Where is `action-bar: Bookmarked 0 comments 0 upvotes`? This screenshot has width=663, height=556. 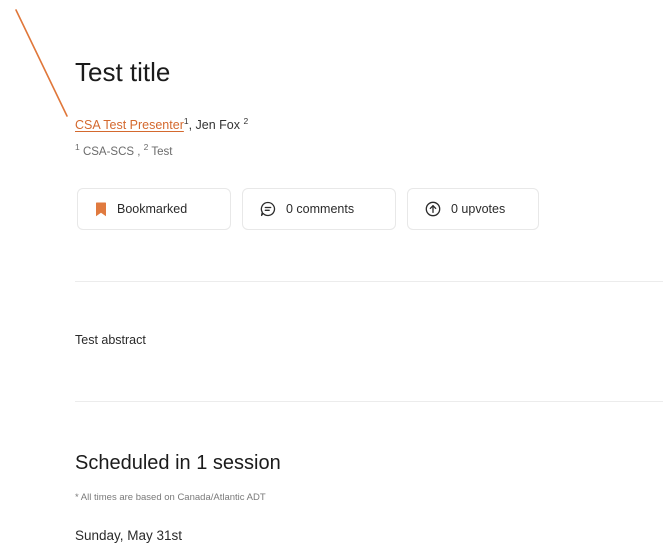
action-bar: Bookmarked 0 comments 0 upvotes is located at coordinates (308, 209).